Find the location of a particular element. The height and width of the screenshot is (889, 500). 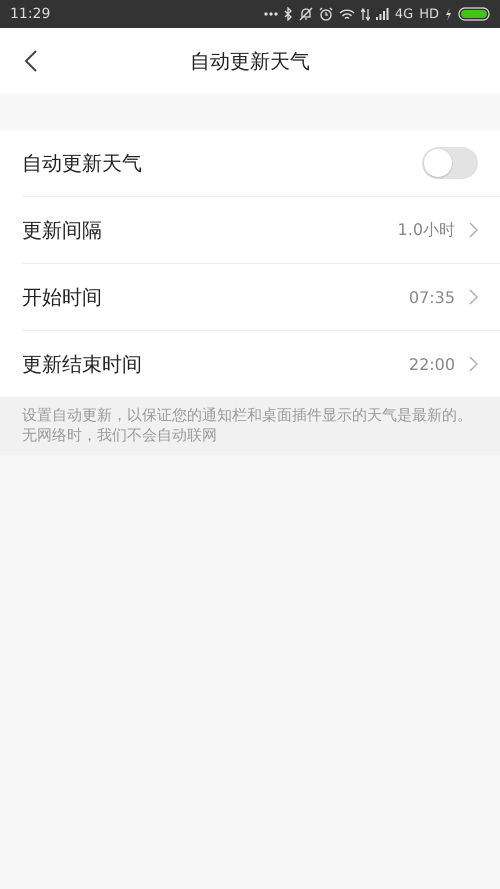

toggle-switch is located at coordinates (450, 163).